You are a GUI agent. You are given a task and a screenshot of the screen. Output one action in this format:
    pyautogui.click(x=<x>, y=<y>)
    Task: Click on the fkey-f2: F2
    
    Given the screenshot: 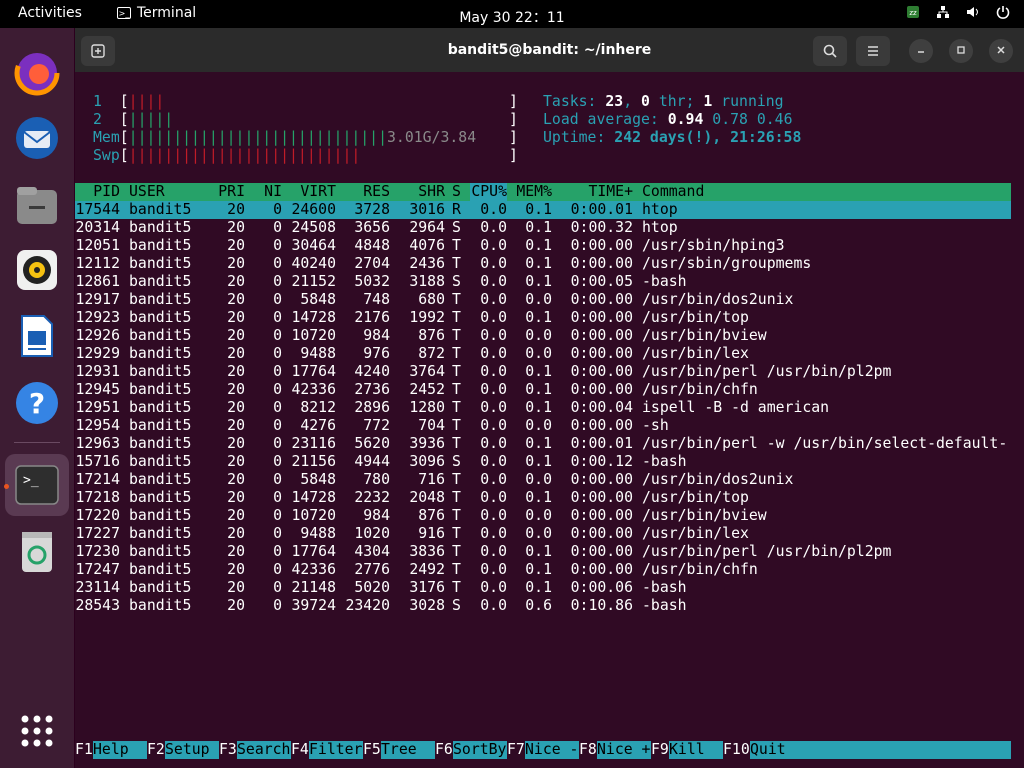 What is the action you would take?
    pyautogui.click(x=156, y=750)
    